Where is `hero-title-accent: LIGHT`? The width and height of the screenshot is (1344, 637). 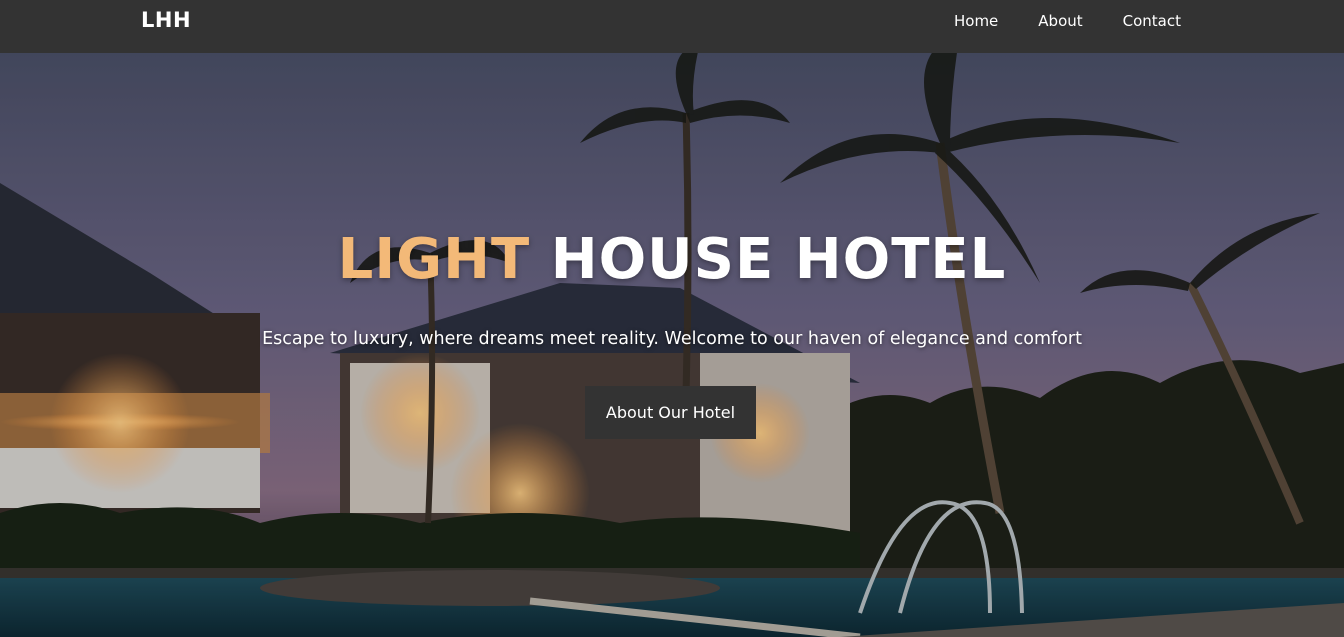 hero-title-accent: LIGHT is located at coordinates (434, 259).